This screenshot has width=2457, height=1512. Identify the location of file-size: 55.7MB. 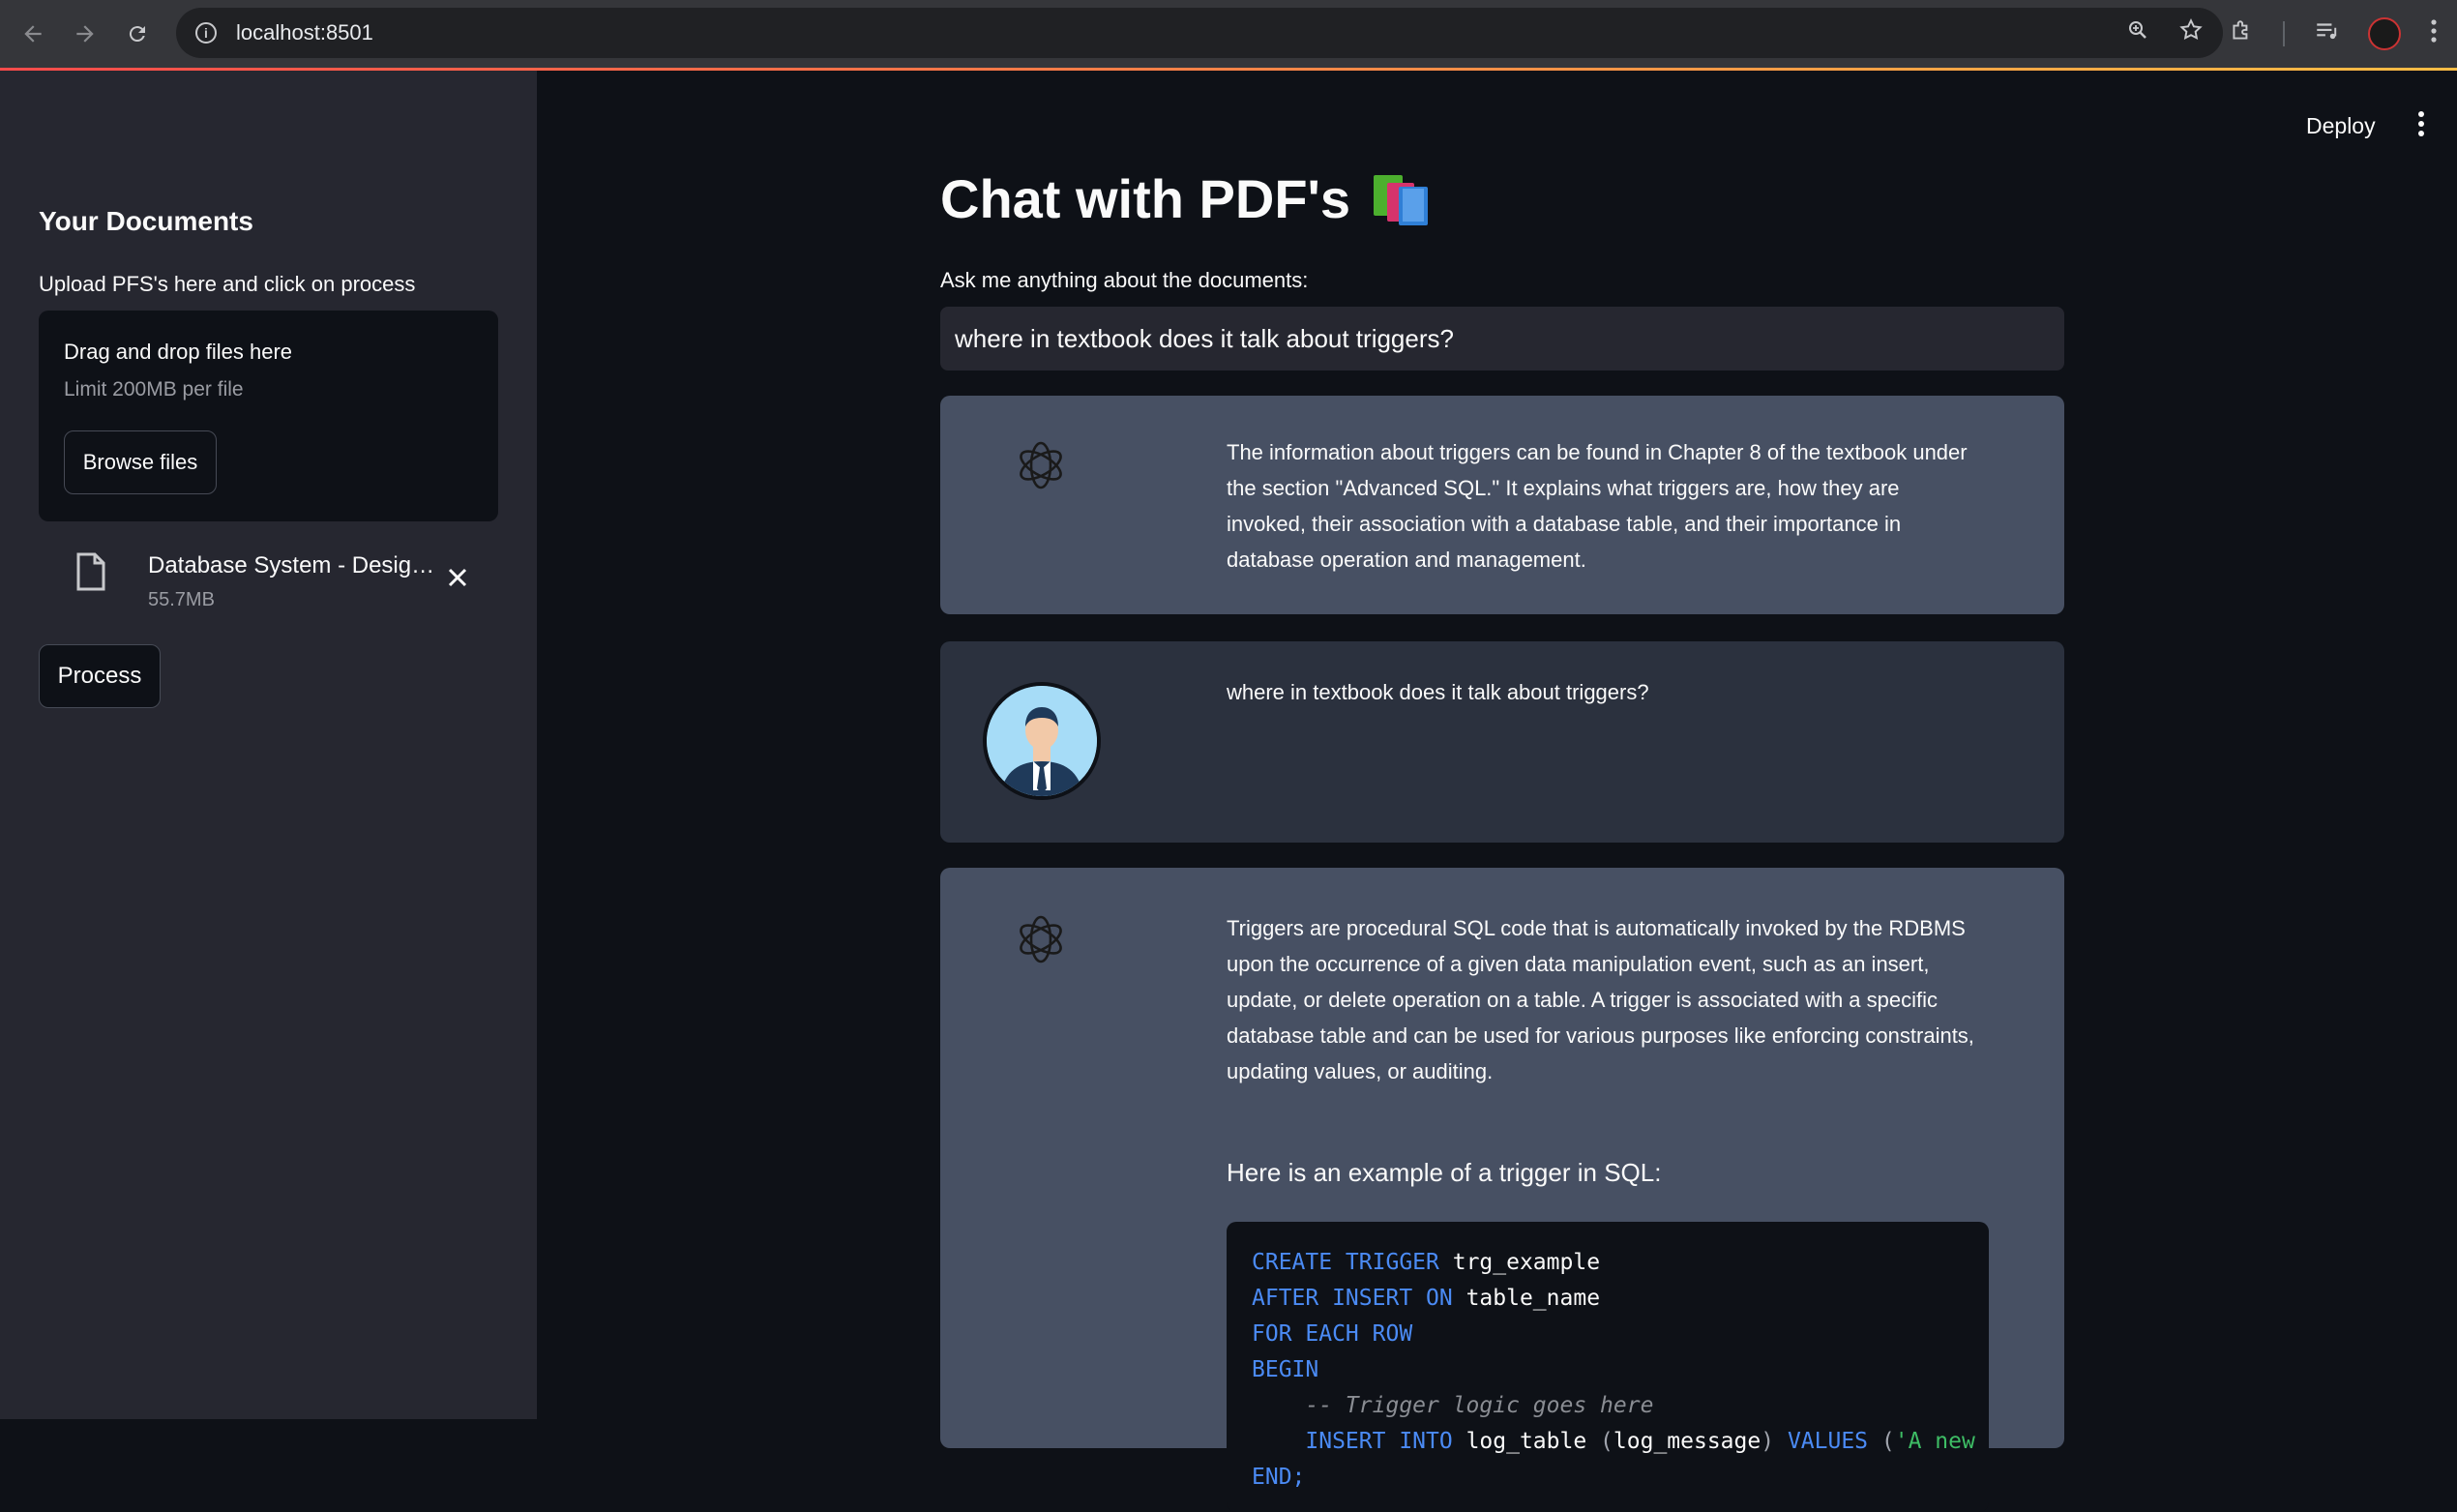
(181, 600).